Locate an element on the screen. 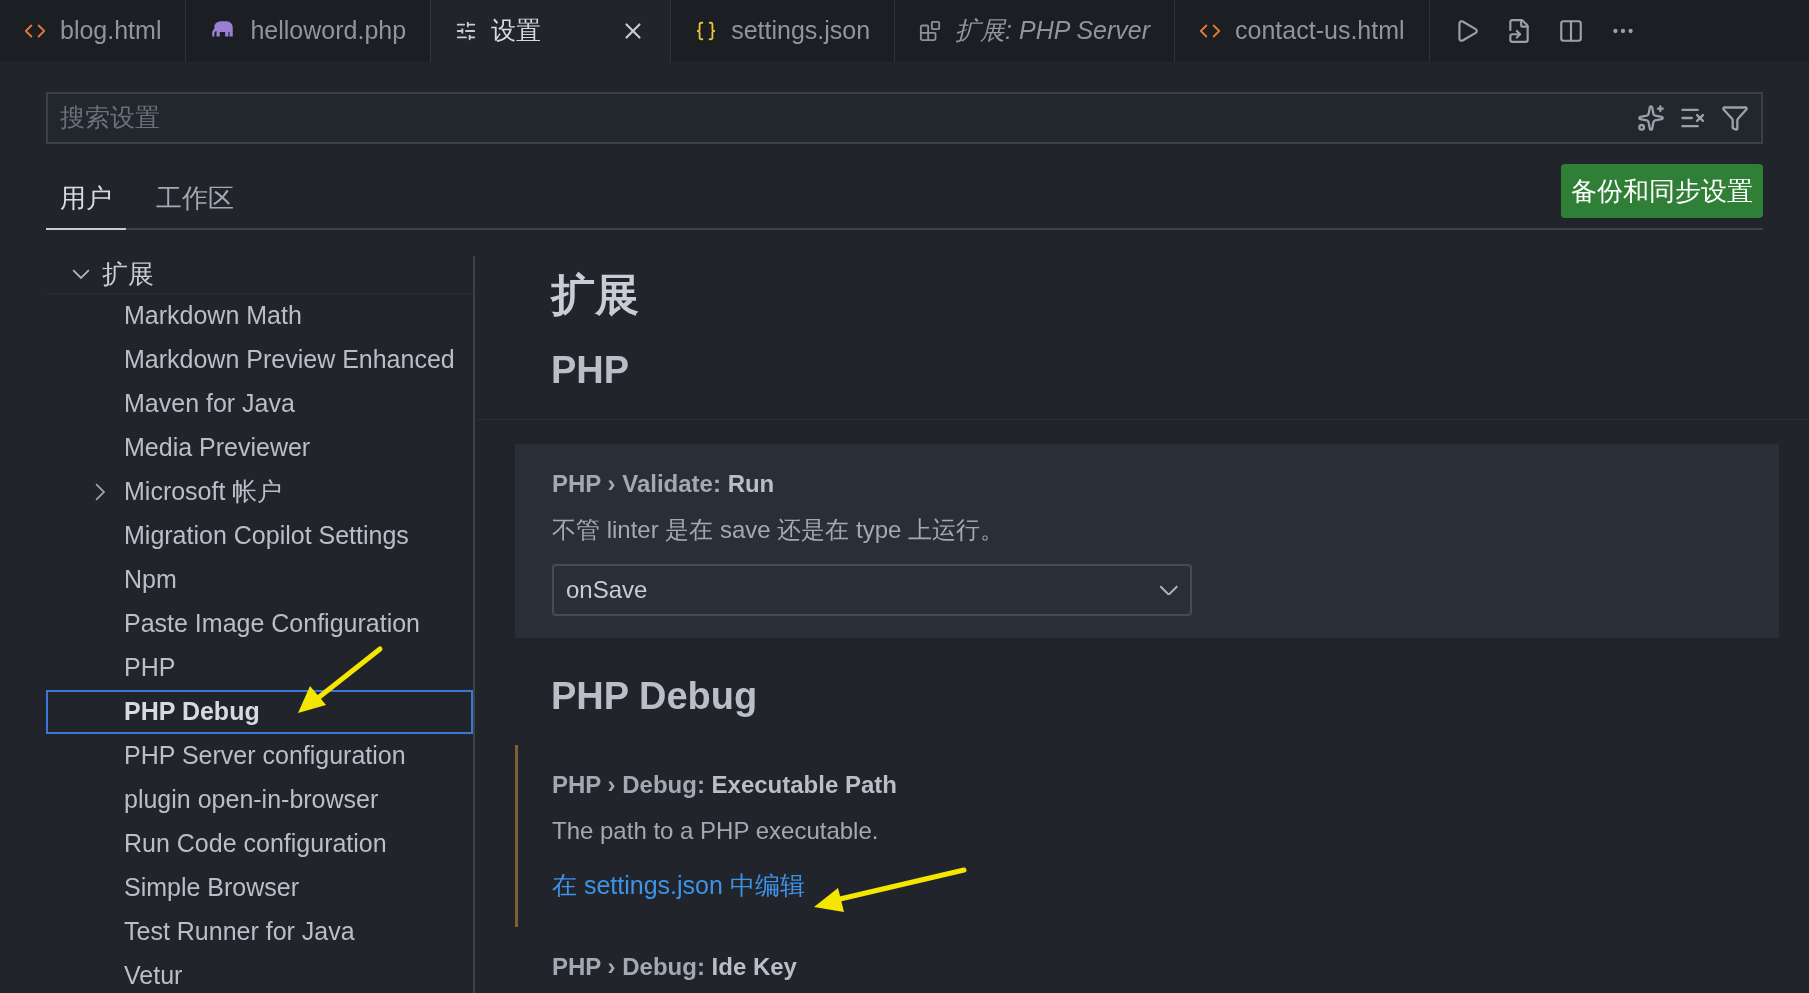  sparkles-icon is located at coordinates (1651, 118).